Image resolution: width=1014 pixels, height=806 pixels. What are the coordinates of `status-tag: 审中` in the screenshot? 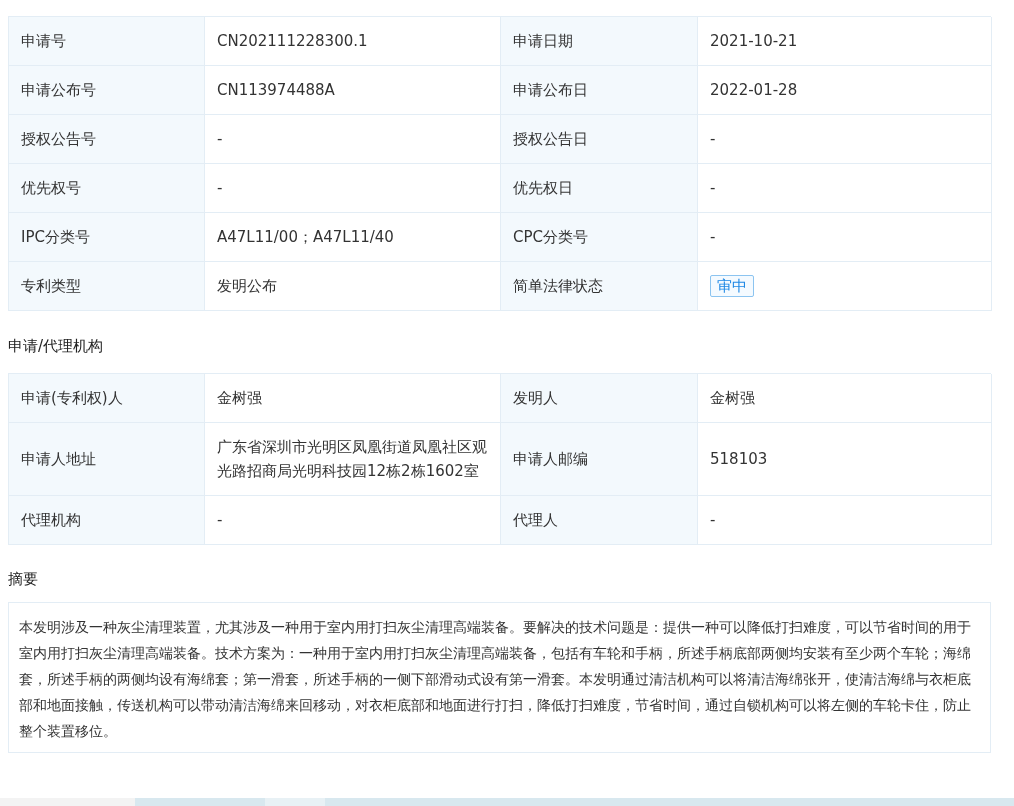 It's located at (732, 286).